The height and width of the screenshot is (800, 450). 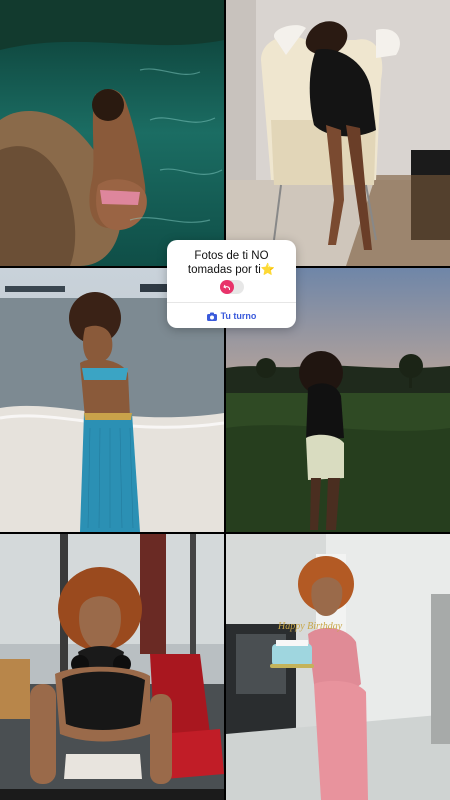 I want to click on sticker-toggle, so click(x=231, y=287).